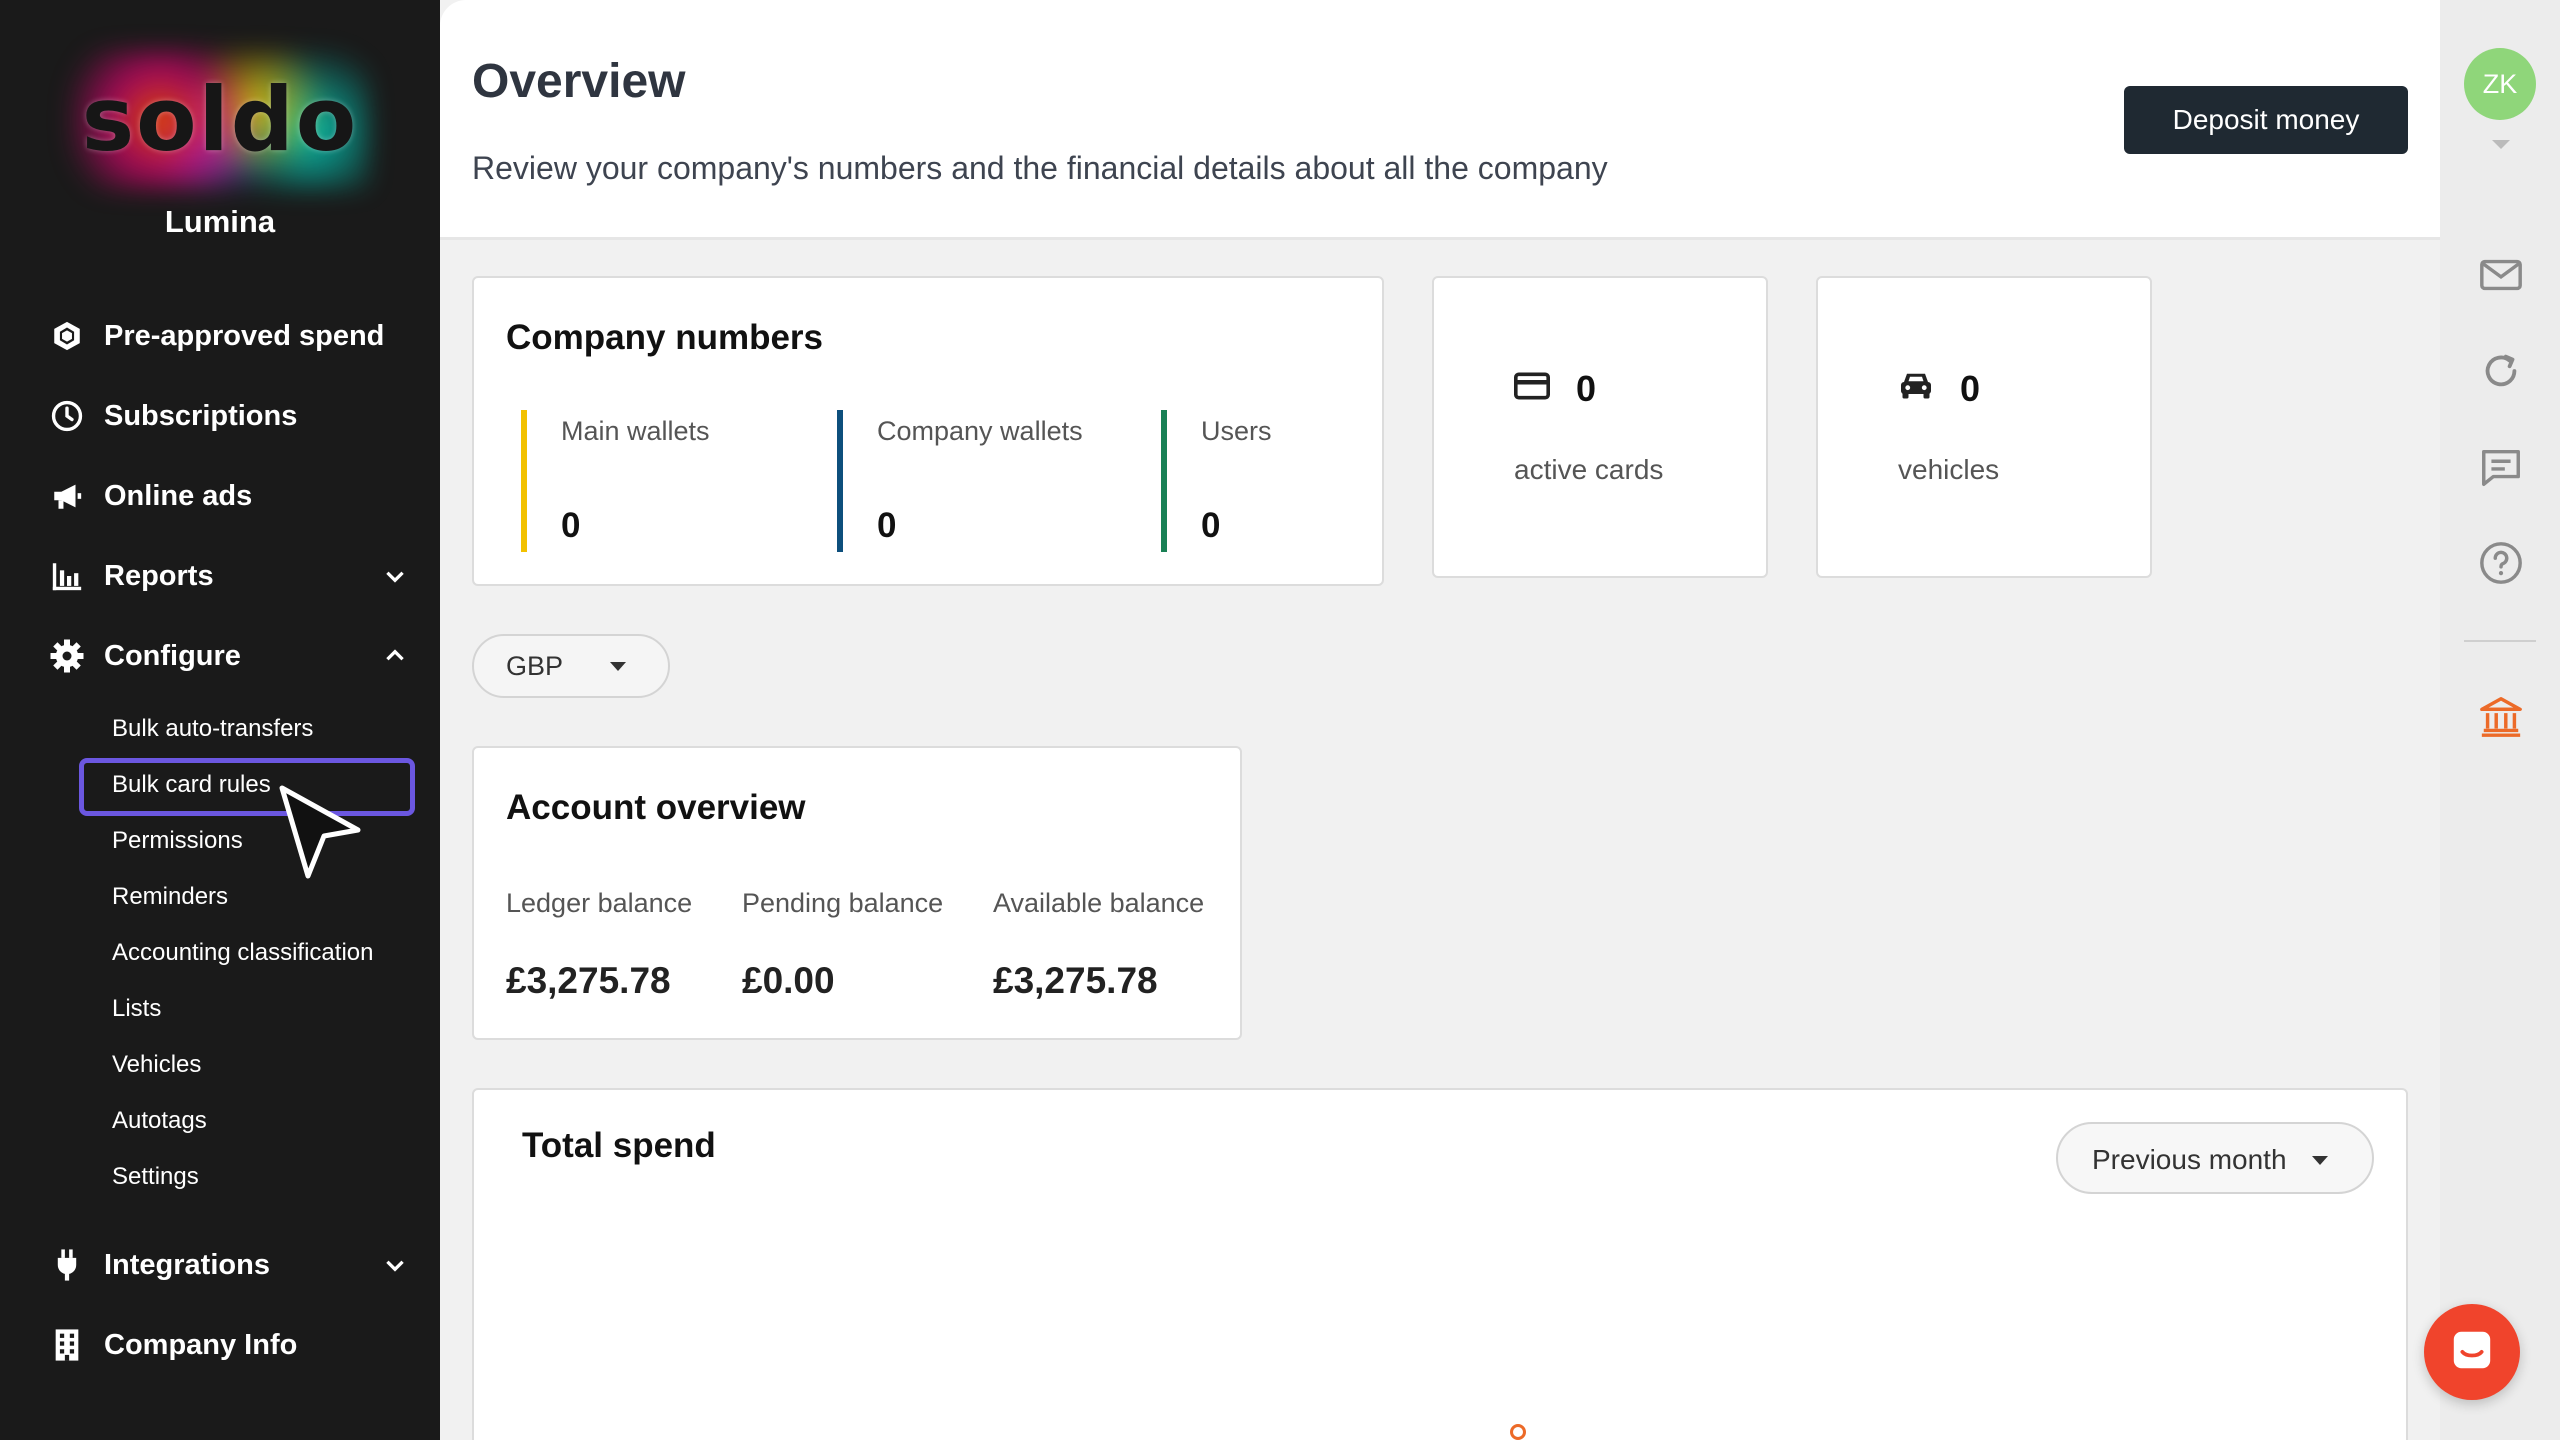 The height and width of the screenshot is (1440, 2560). What do you see at coordinates (1099, 903) in the screenshot?
I see `available-balance-label: Available balance` at bounding box center [1099, 903].